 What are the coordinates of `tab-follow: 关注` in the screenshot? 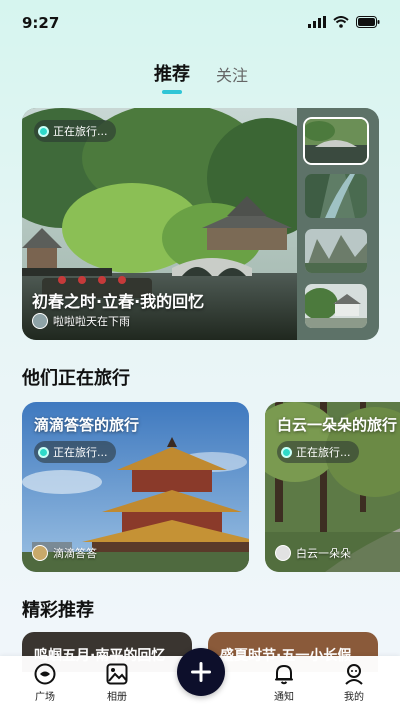 It's located at (232, 74).